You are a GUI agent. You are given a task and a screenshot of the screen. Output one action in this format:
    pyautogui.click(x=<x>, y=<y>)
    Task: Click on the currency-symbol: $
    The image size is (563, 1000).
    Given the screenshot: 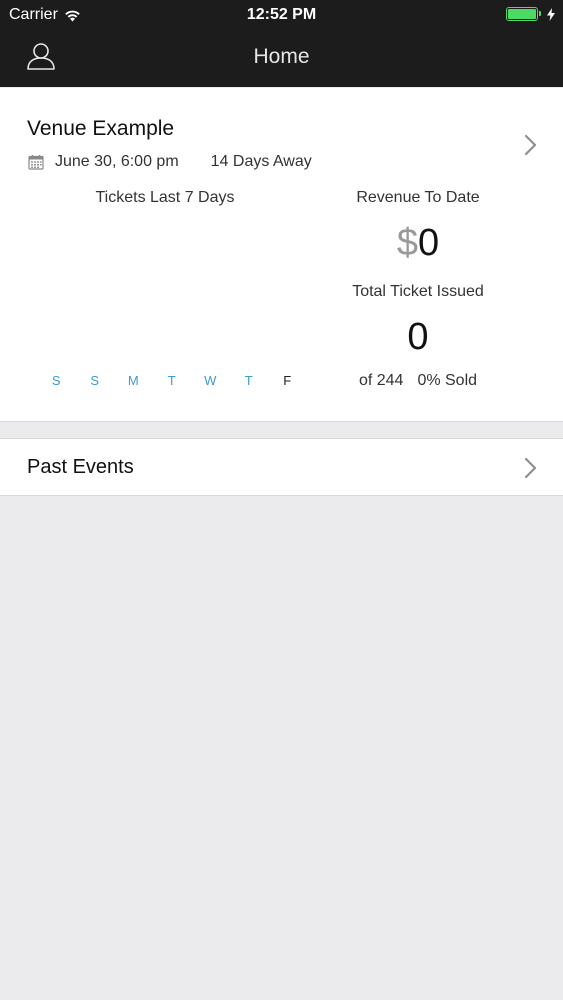 What is the action you would take?
    pyautogui.click(x=407, y=243)
    